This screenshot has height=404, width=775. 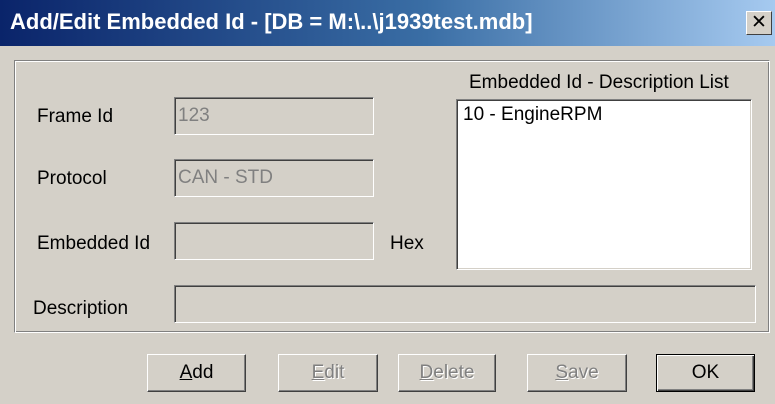 I want to click on ok-button: OK, so click(x=705, y=373).